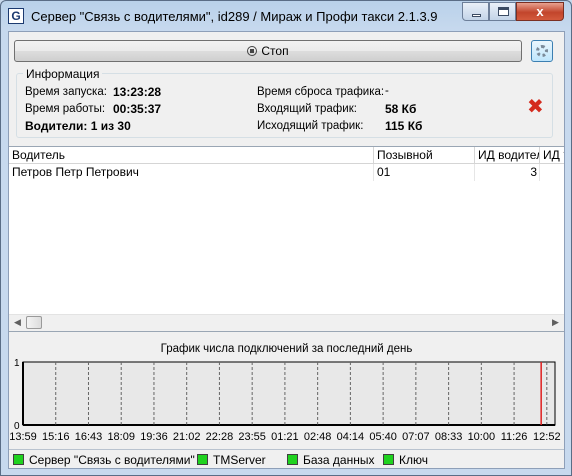 The height and width of the screenshot is (476, 572). I want to click on x-tick-label: 21:02, so click(187, 437).